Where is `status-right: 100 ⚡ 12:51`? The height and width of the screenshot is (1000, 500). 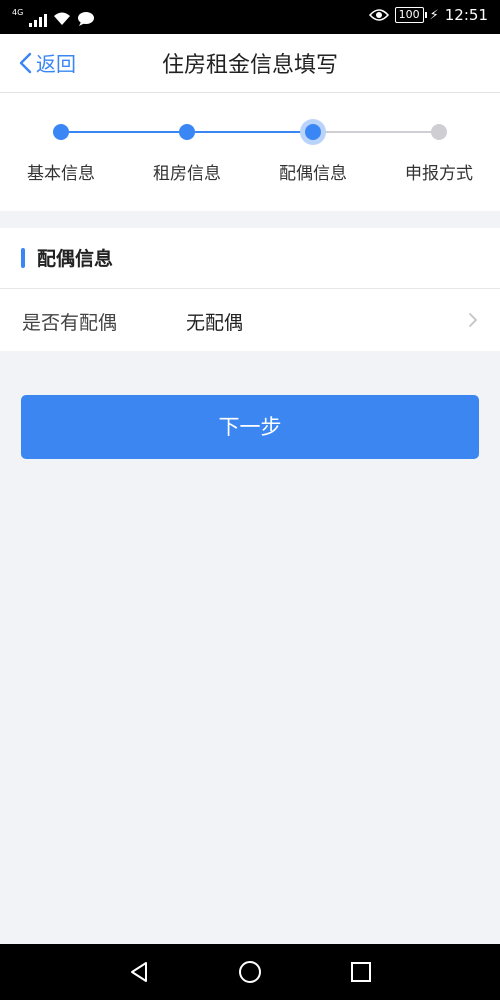
status-right: 100 ⚡ 12:51 is located at coordinates (428, 15).